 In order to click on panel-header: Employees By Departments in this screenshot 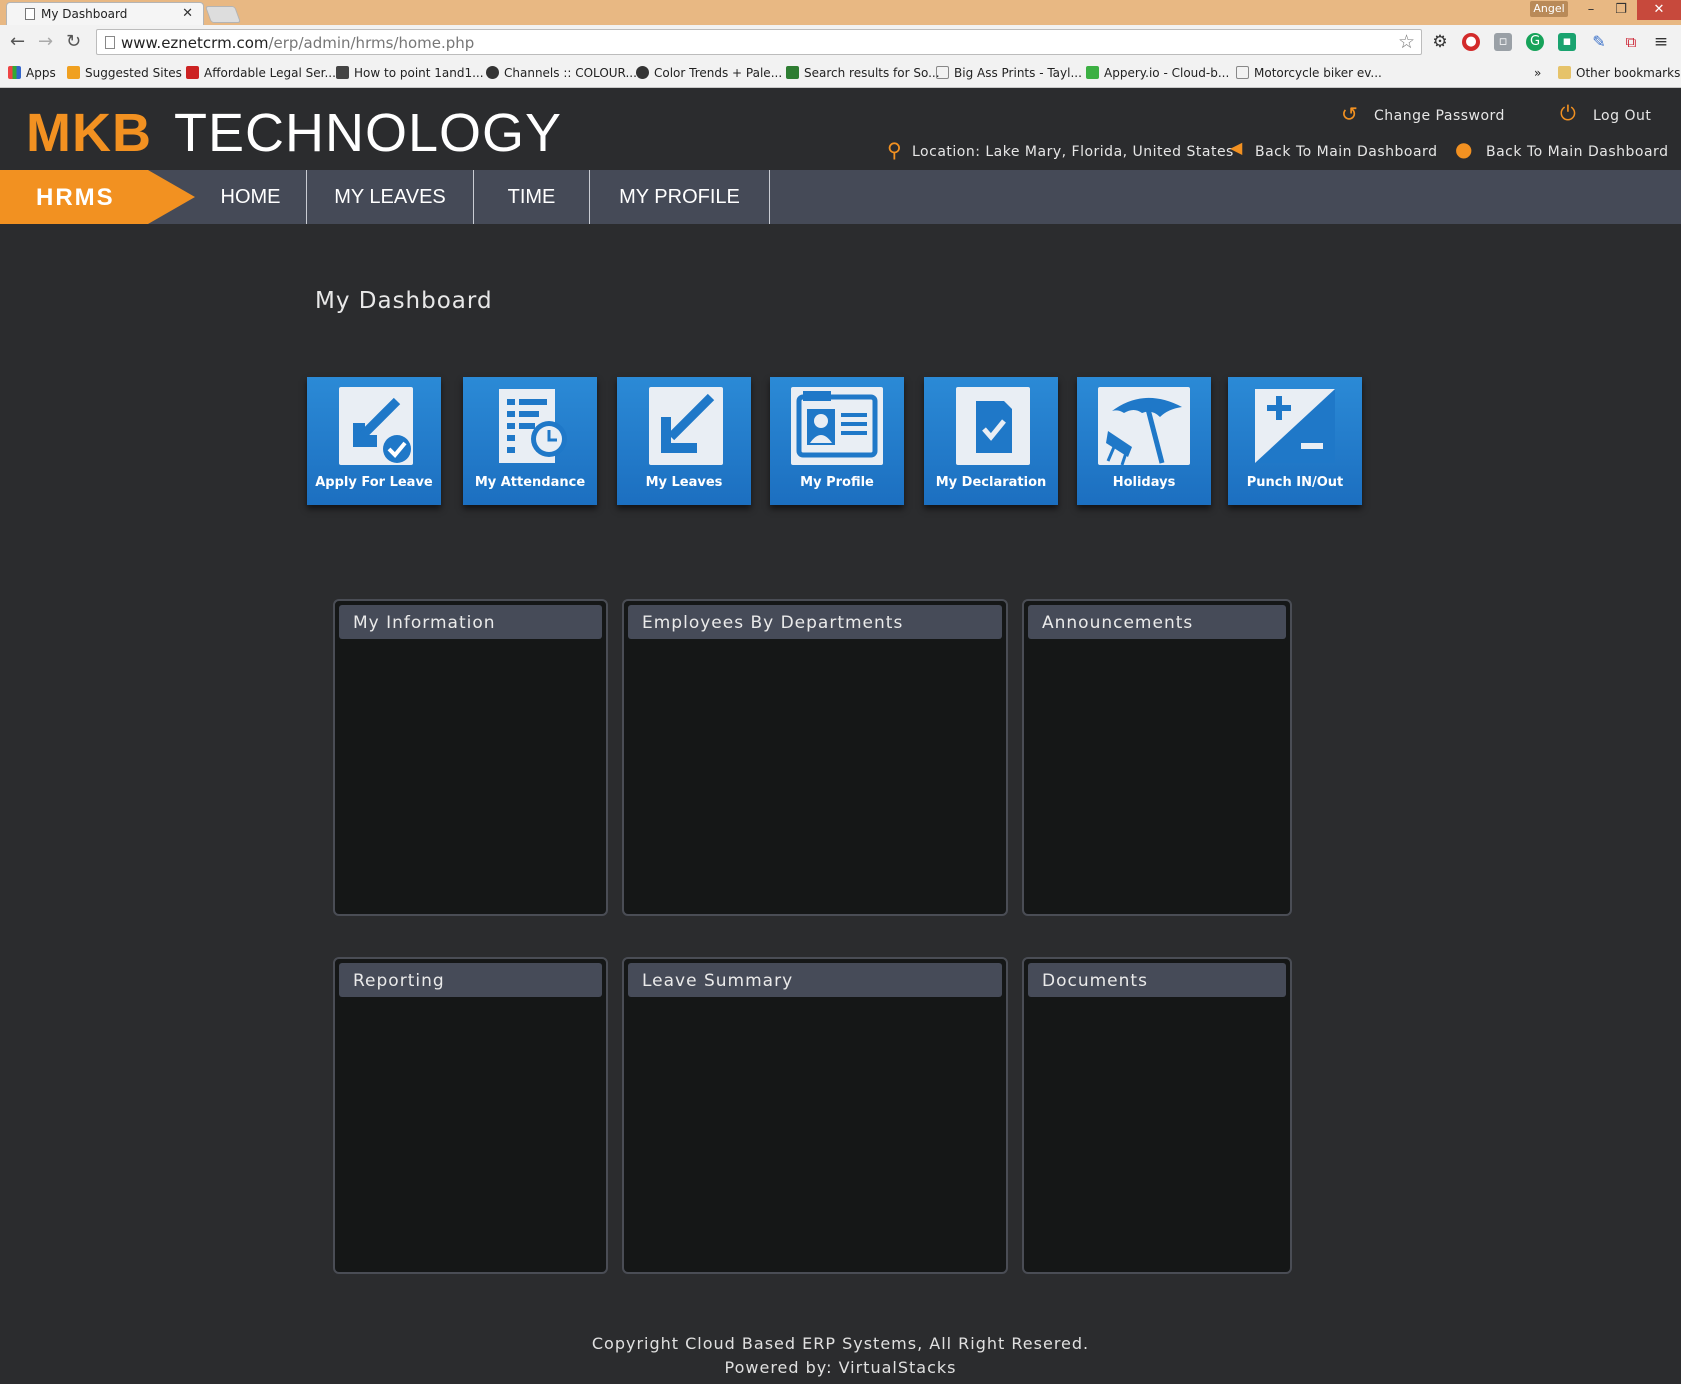, I will do `click(815, 622)`.